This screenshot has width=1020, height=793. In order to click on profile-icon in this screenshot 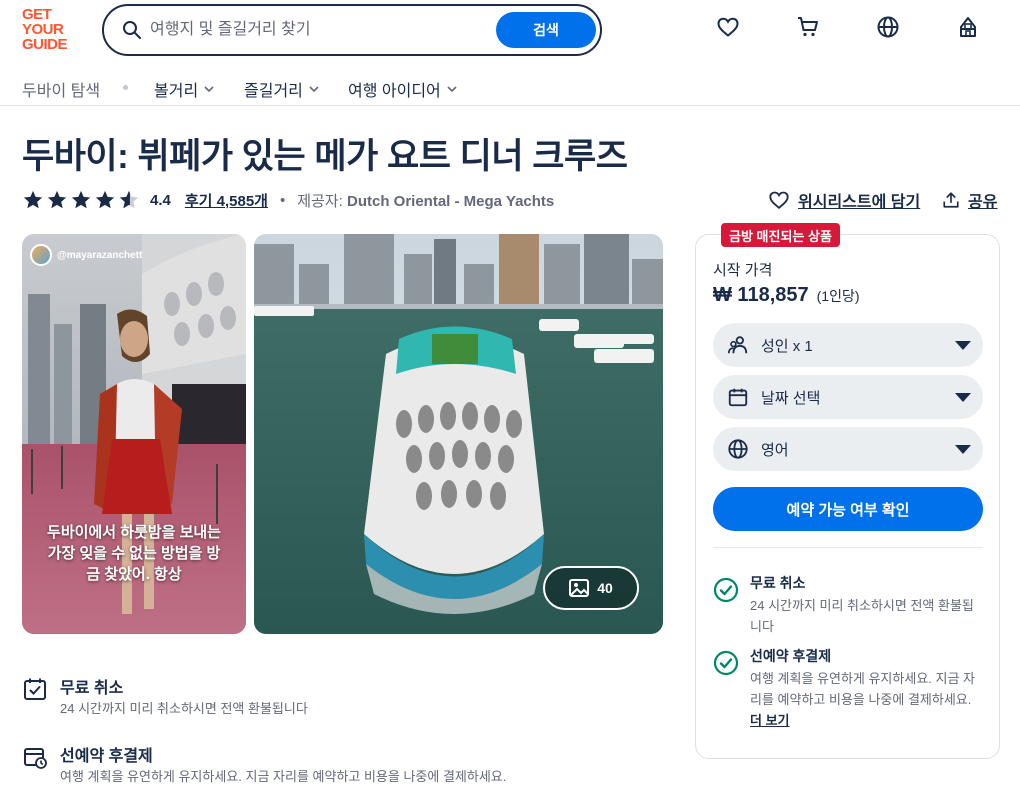, I will do `click(968, 27)`.